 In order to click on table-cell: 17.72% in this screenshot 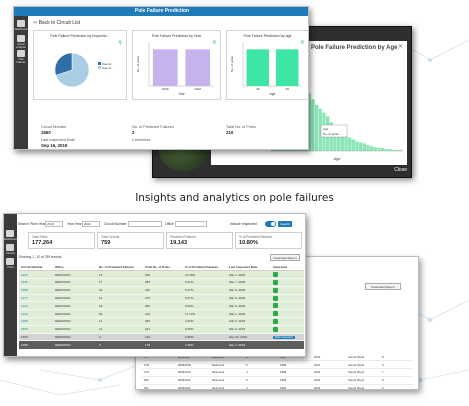, I will do `click(205, 314)`.